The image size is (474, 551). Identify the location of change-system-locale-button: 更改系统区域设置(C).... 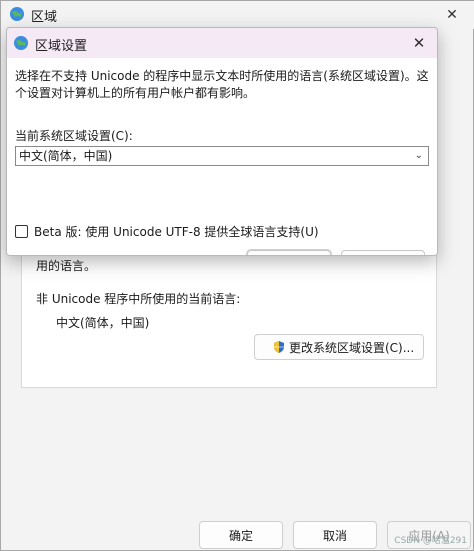
(339, 347).